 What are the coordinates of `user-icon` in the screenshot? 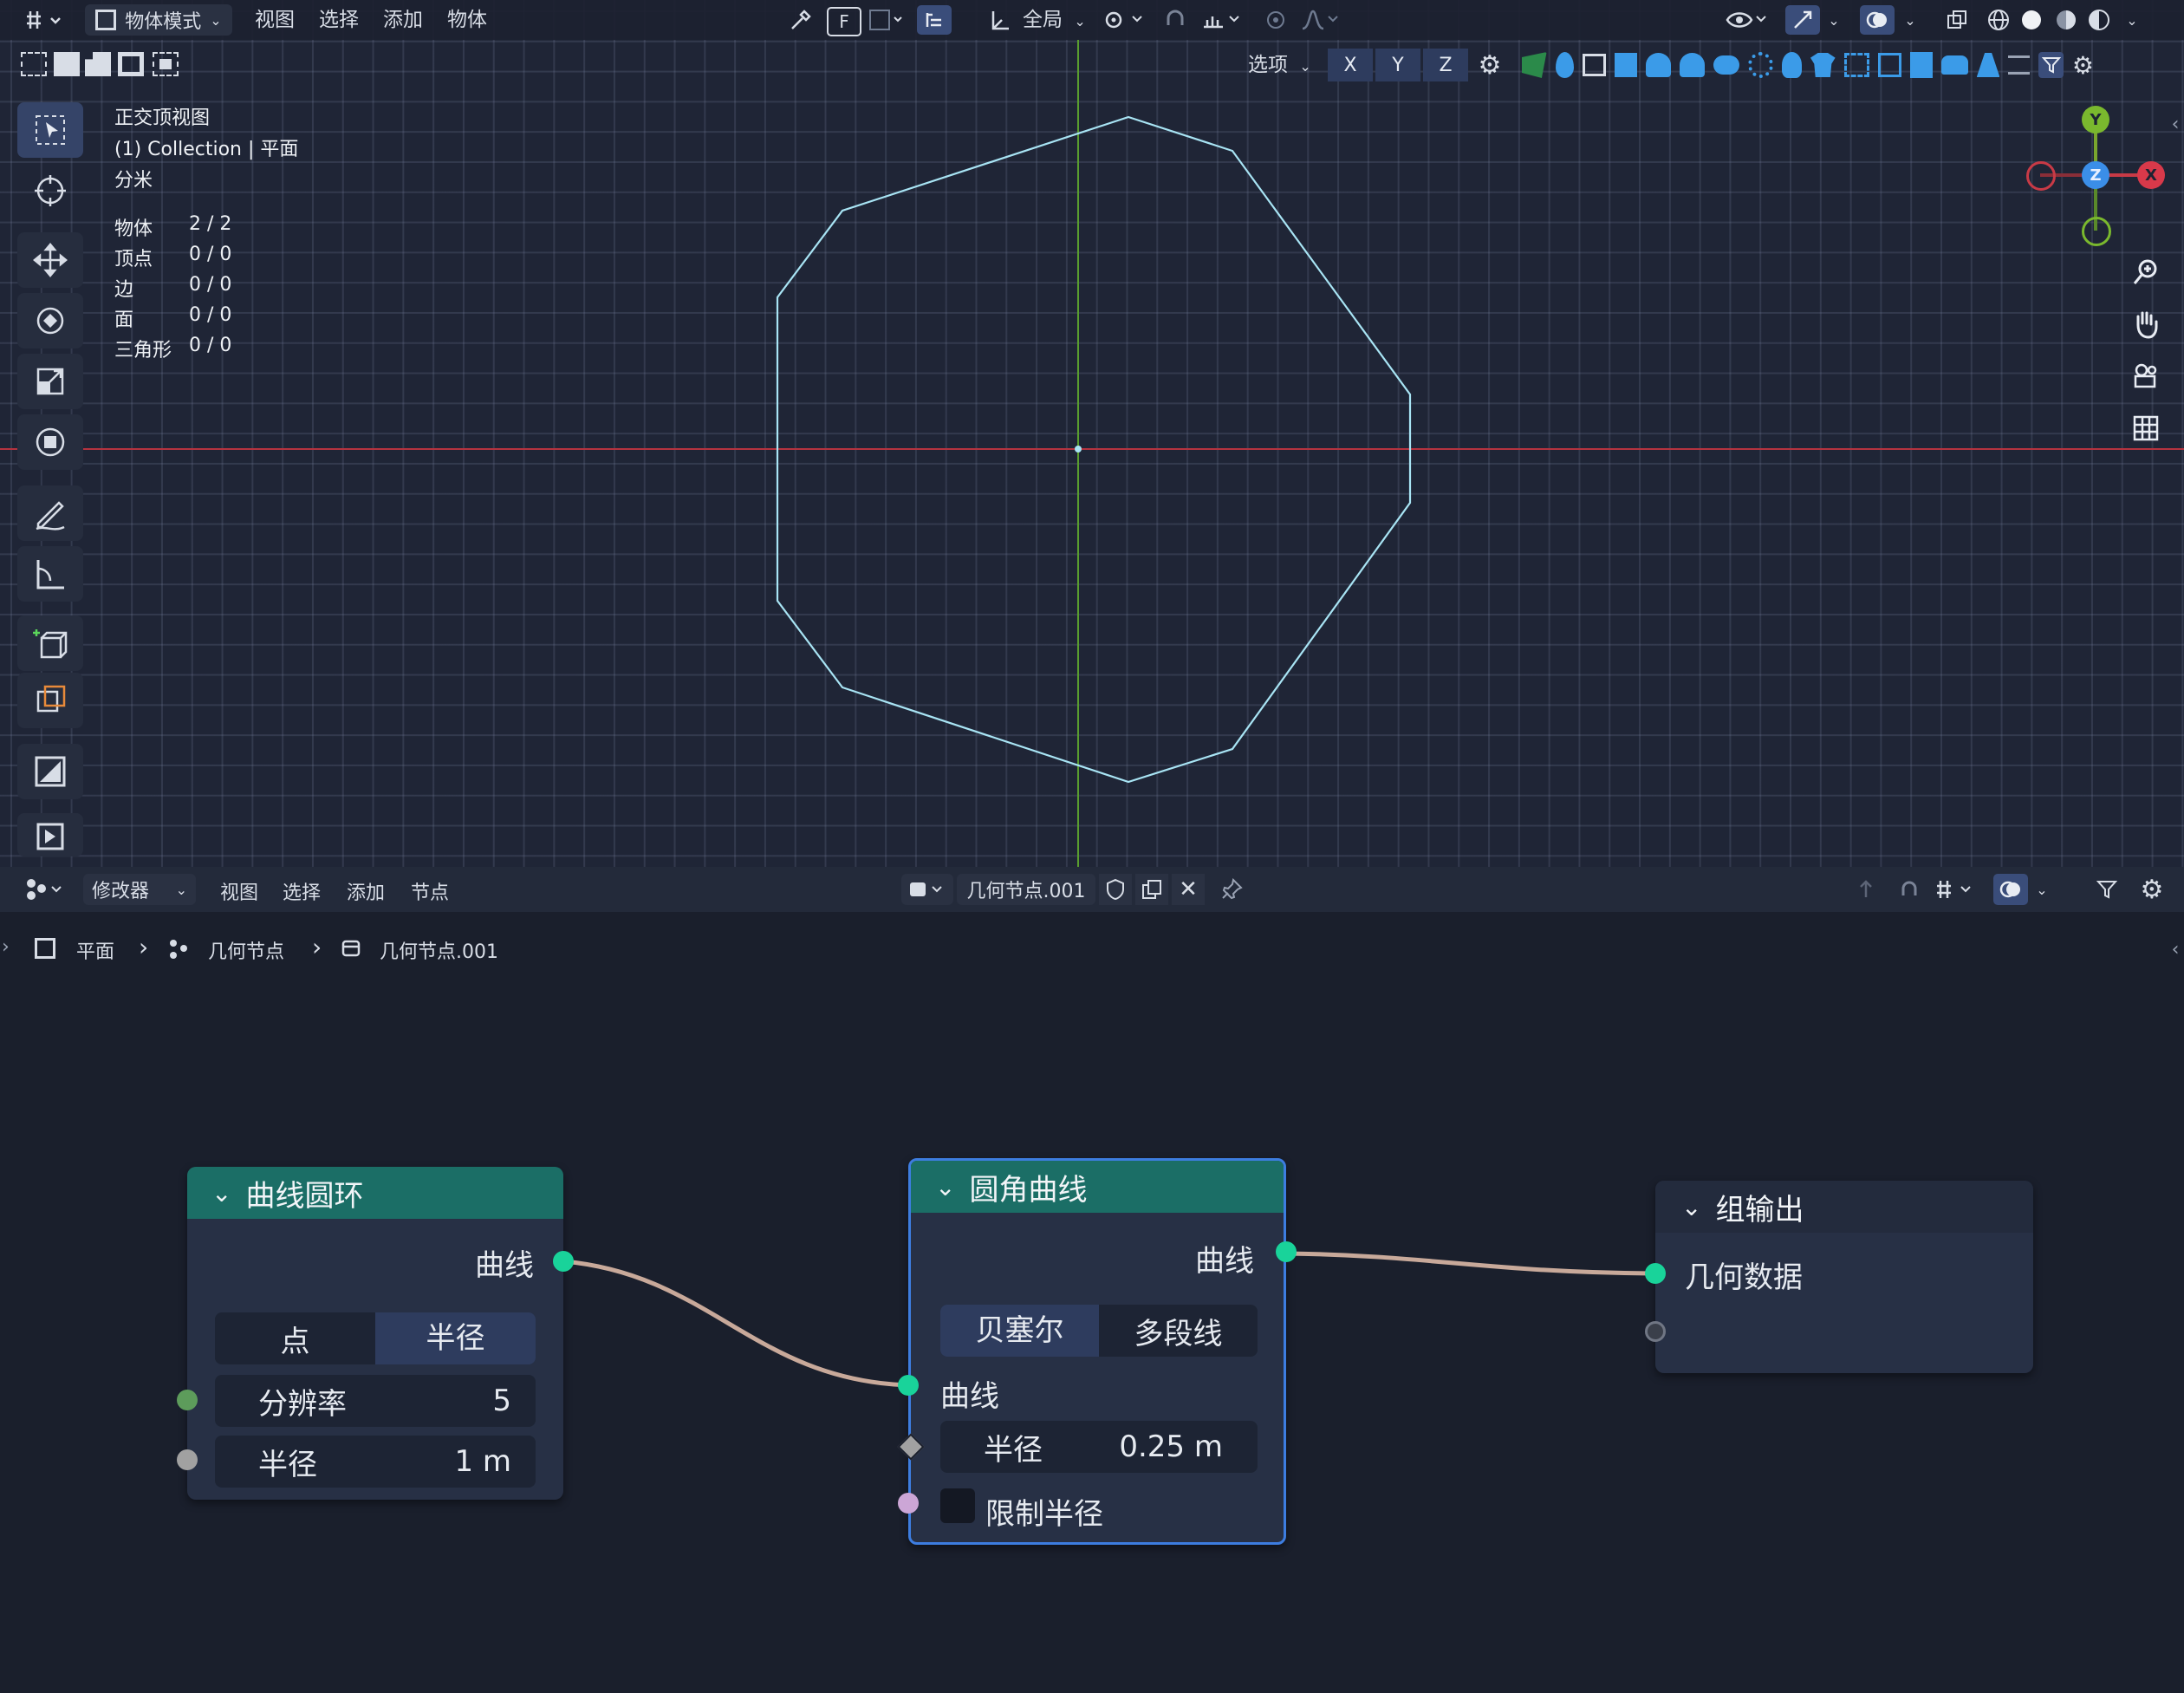 It's located at (1692, 65).